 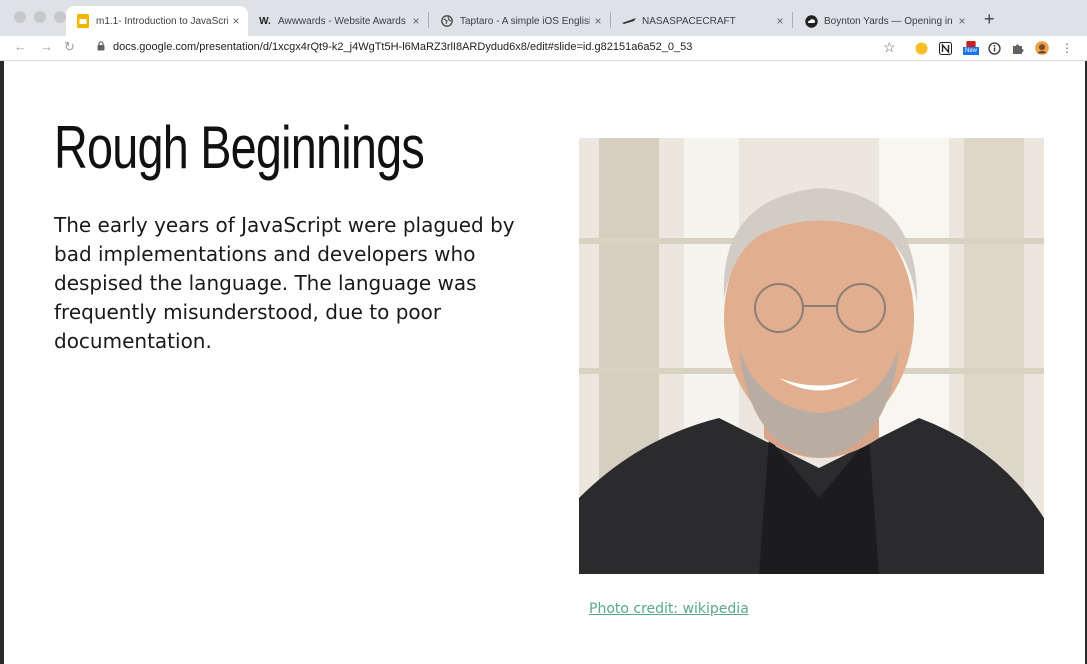 I want to click on profile-avatar-icon, so click(x=1042, y=48).